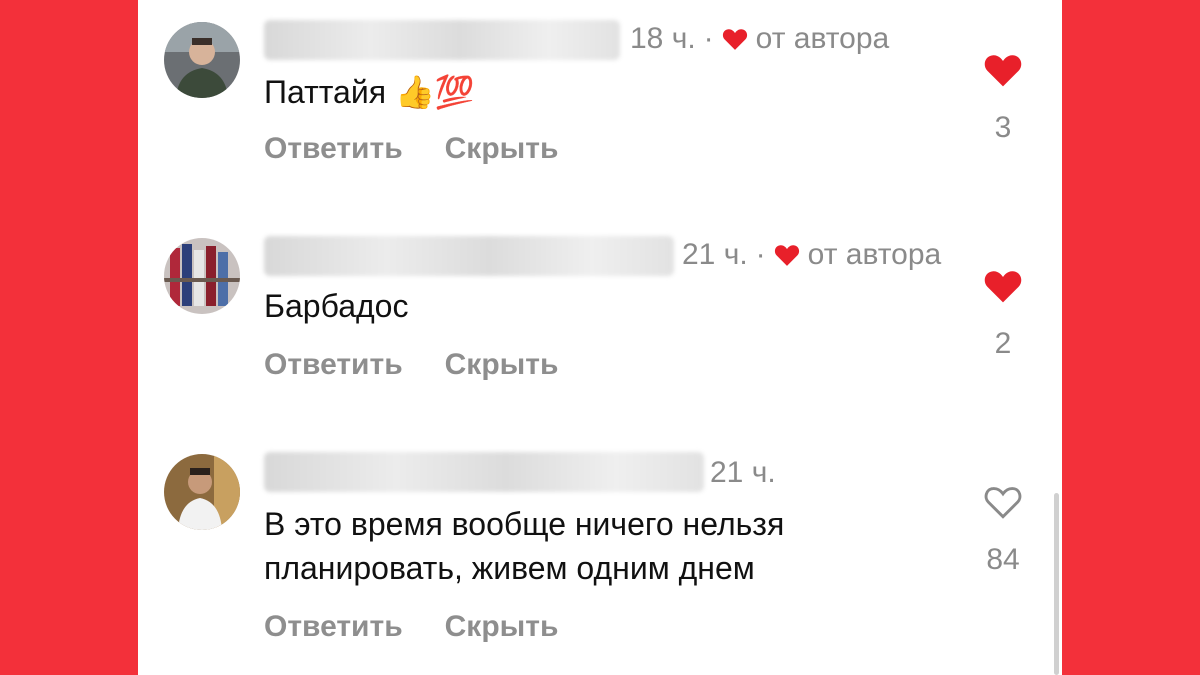  What do you see at coordinates (1056, 584) in the screenshot?
I see `scrollbar` at bounding box center [1056, 584].